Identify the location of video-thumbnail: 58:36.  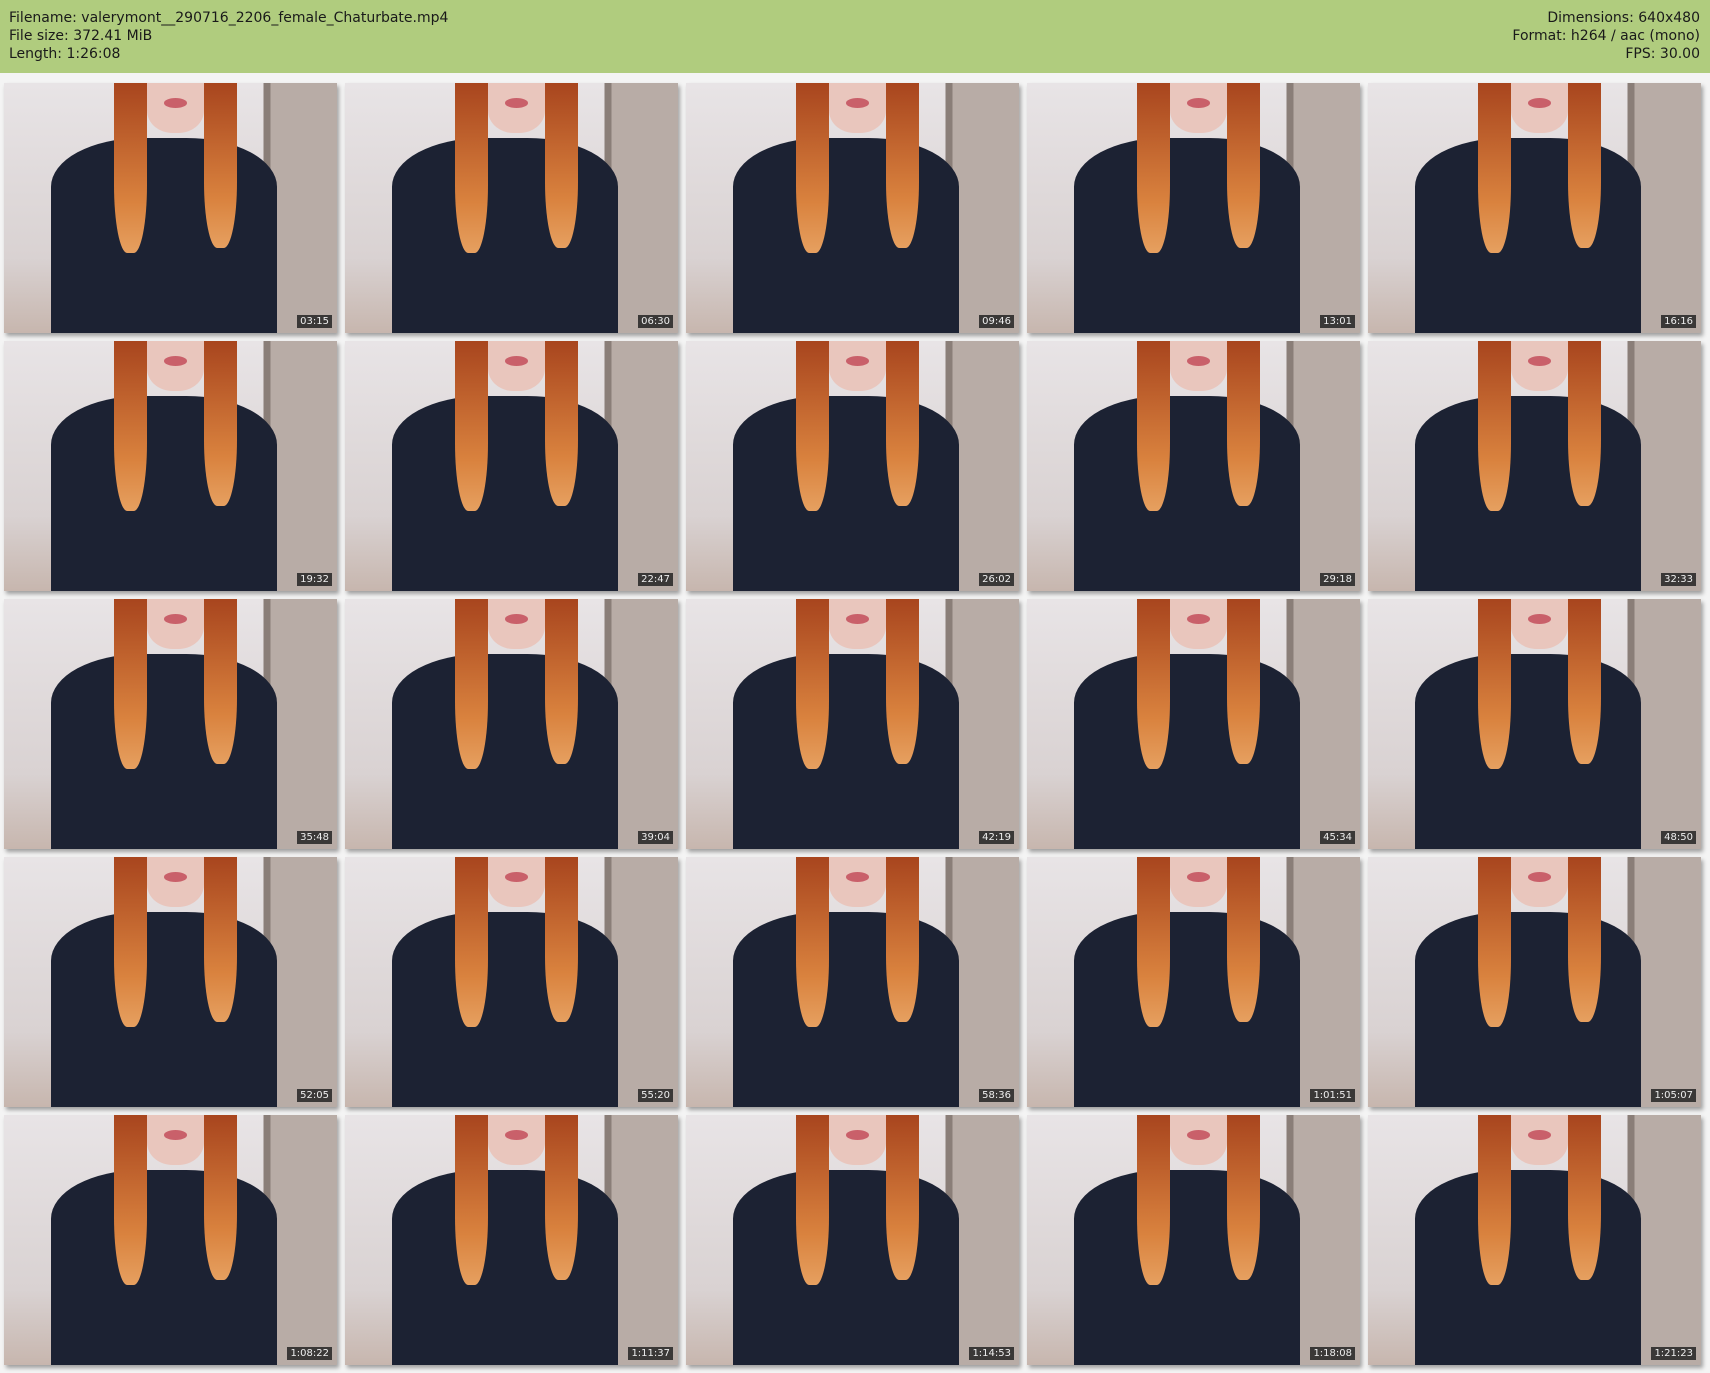
(852, 982).